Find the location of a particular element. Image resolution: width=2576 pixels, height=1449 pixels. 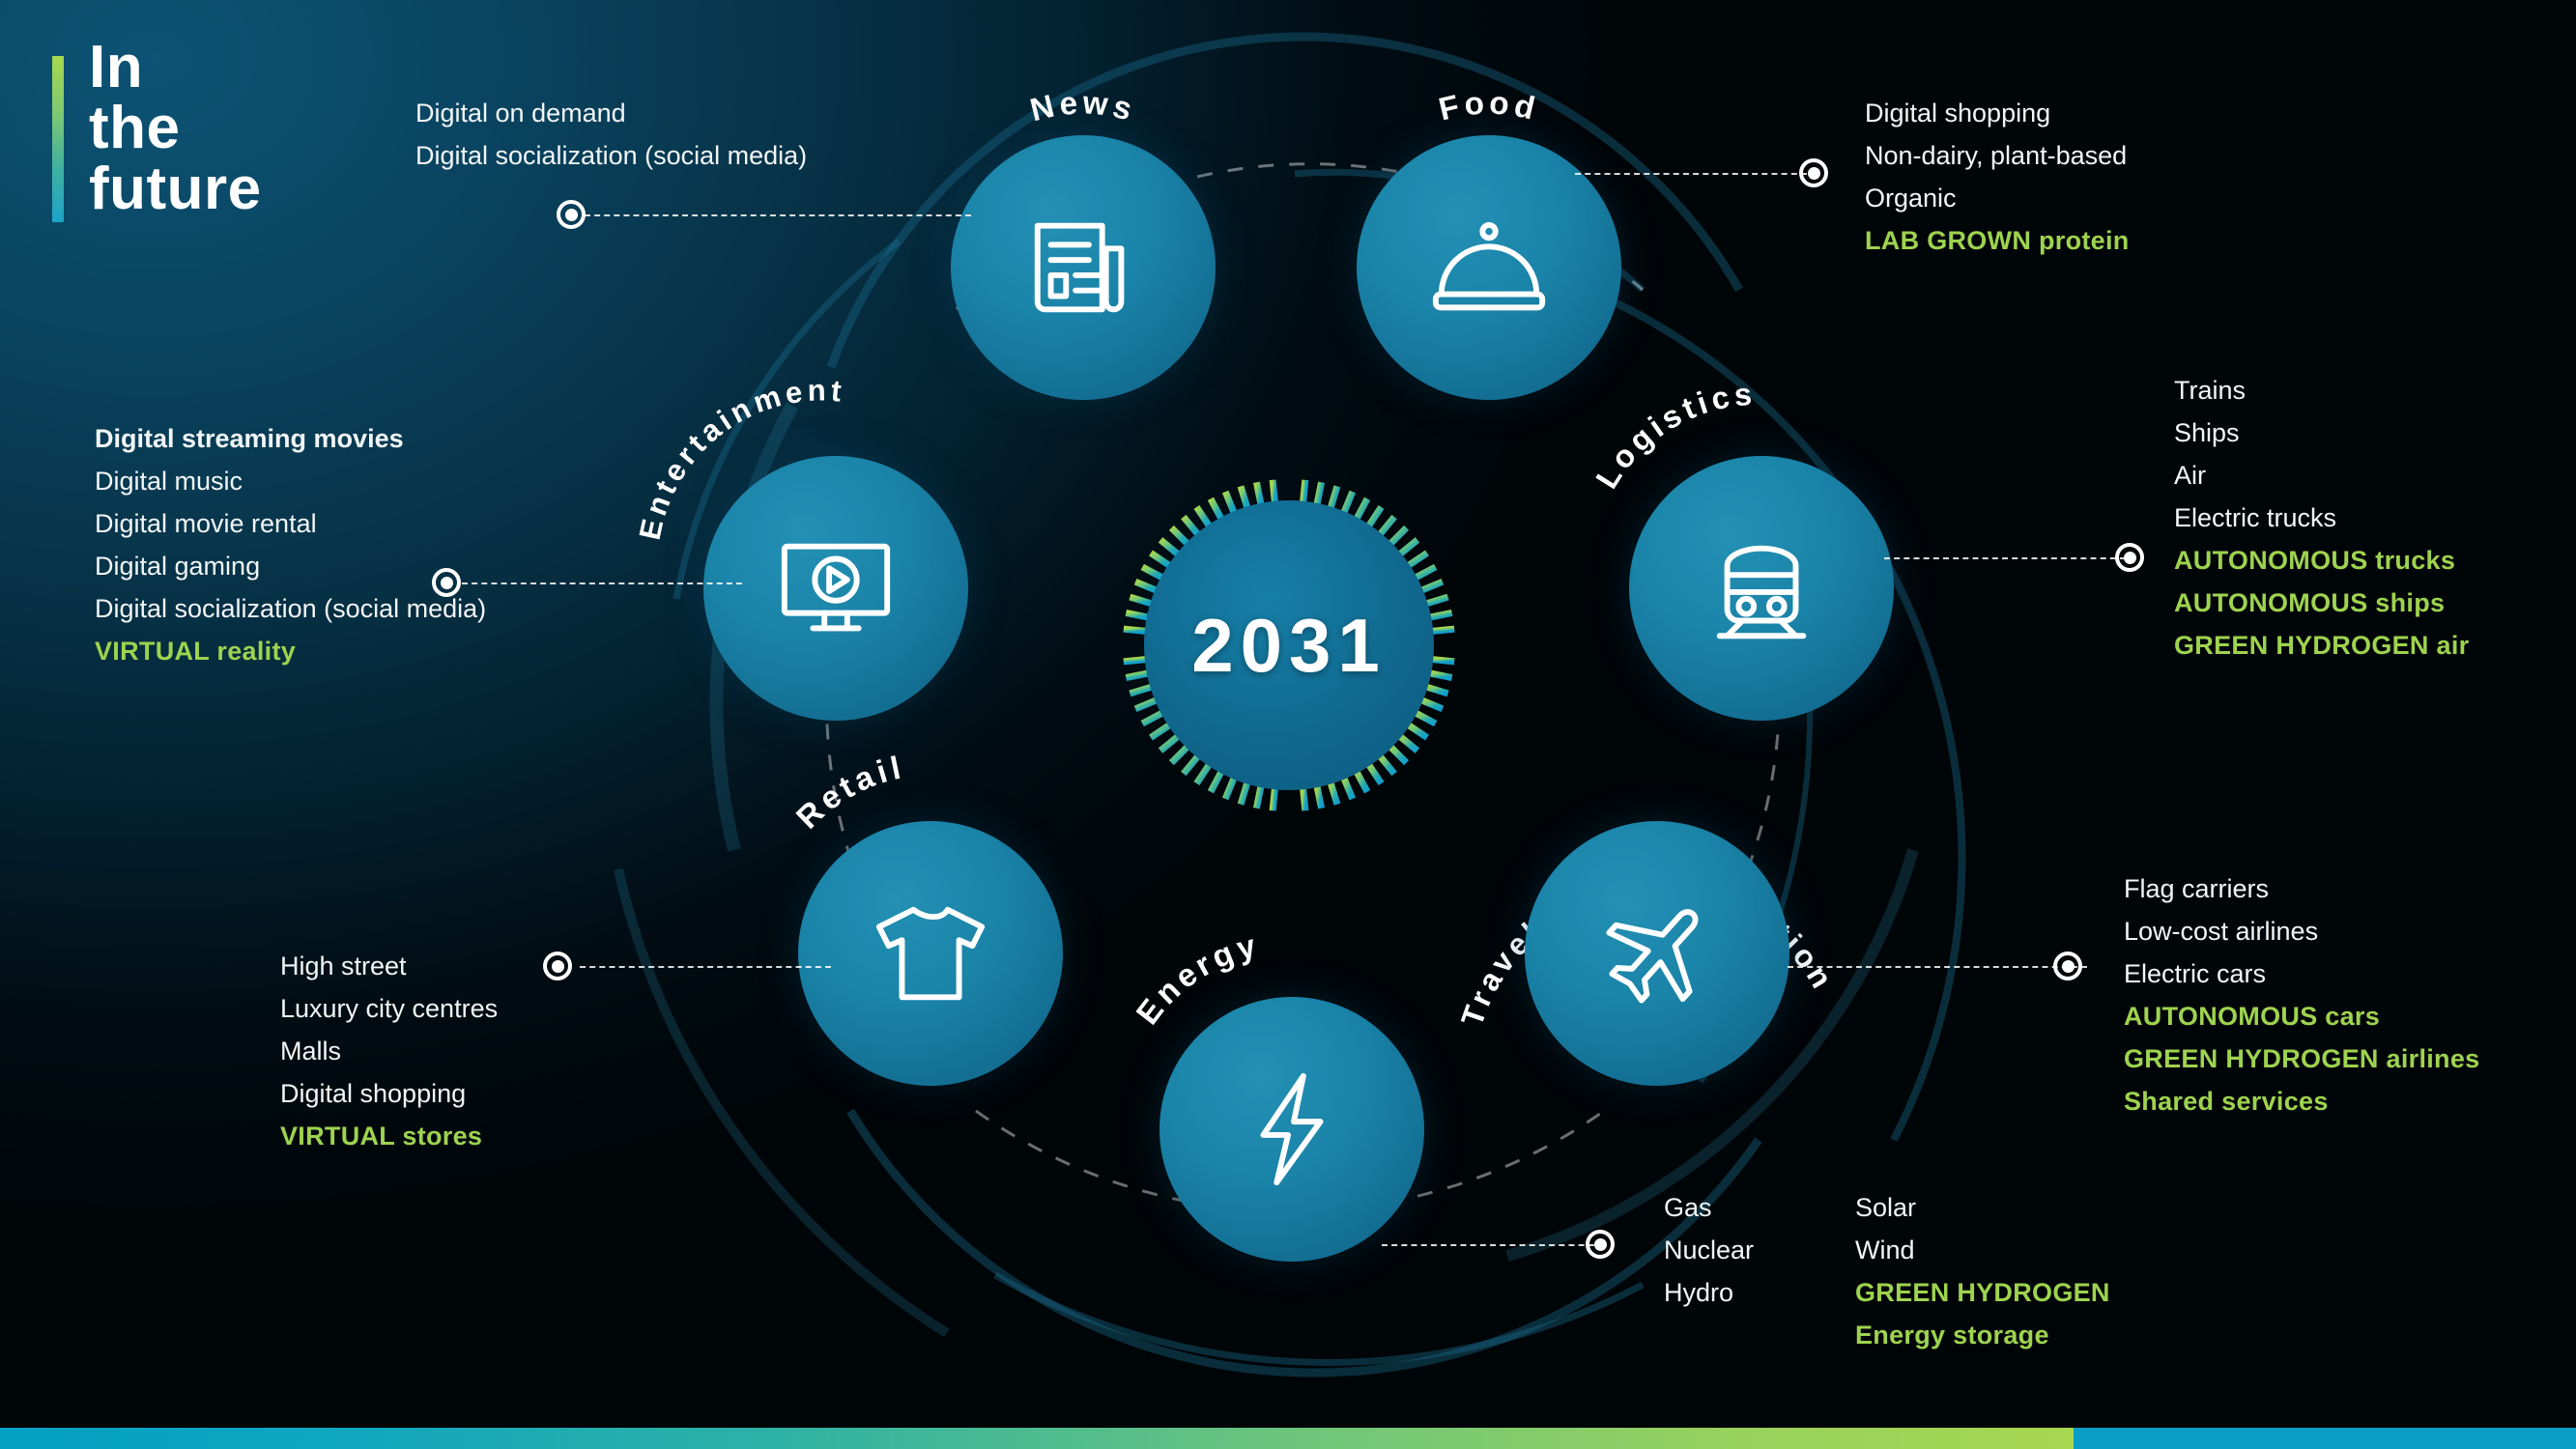

node-food-disc is located at coordinates (1489, 267).